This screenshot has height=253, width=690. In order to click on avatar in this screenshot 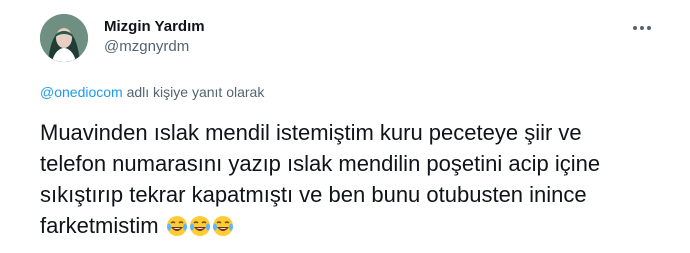, I will do `click(64, 38)`.